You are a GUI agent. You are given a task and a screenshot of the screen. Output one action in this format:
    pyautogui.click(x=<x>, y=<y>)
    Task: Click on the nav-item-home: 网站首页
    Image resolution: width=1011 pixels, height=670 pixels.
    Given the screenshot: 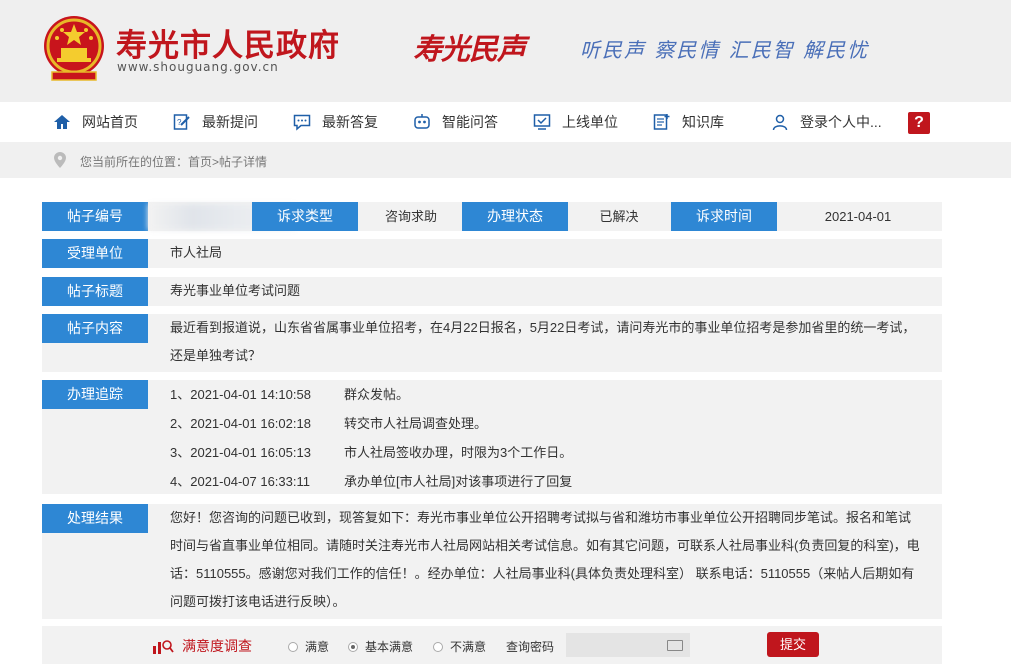 What is the action you would take?
    pyautogui.click(x=95, y=122)
    